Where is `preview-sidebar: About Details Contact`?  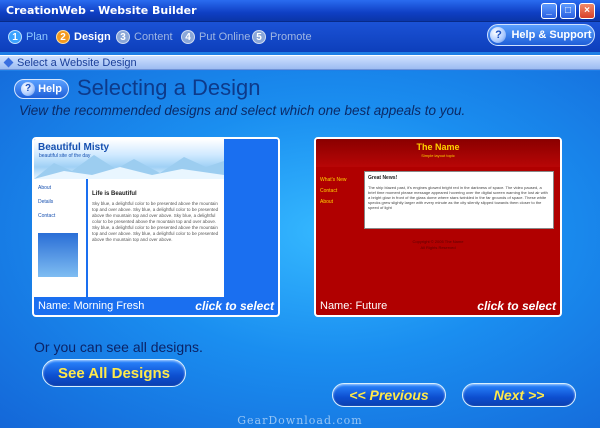 preview-sidebar: About Details Contact is located at coordinates (60, 238).